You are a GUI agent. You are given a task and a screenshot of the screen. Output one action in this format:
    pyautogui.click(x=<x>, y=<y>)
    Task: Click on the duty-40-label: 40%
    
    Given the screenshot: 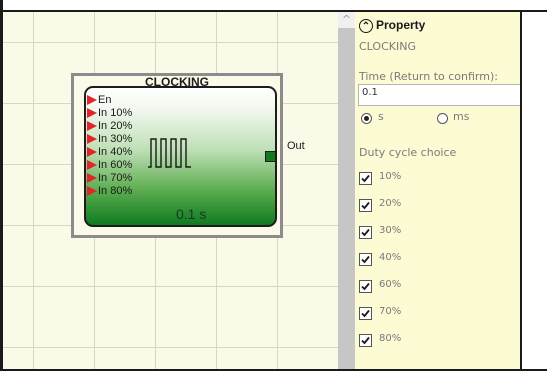 What is the action you would take?
    pyautogui.click(x=390, y=257)
    